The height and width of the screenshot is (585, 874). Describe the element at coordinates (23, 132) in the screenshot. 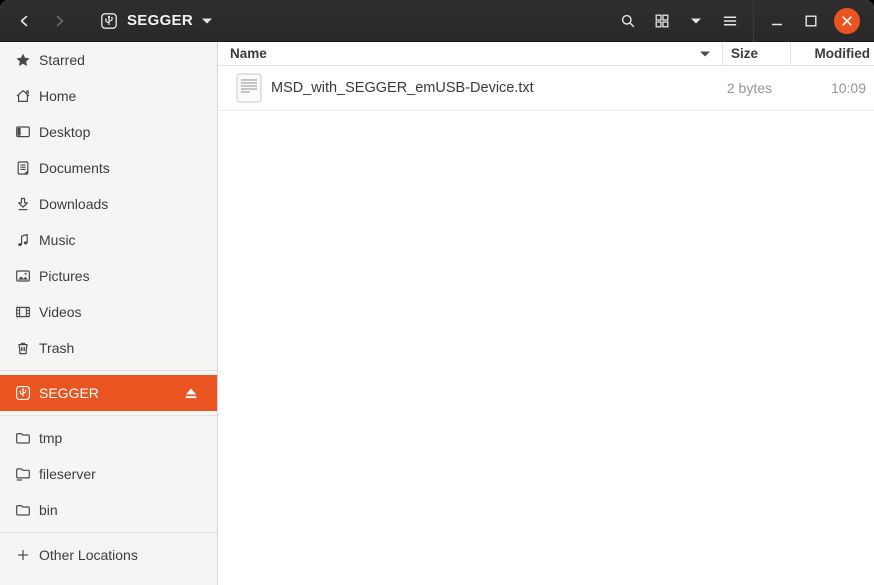

I see `desktop-icon` at that location.